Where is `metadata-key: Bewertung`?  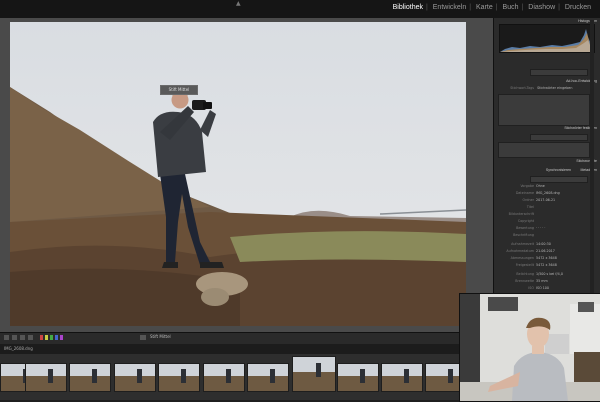 metadata-key: Bewertung is located at coordinates (525, 228).